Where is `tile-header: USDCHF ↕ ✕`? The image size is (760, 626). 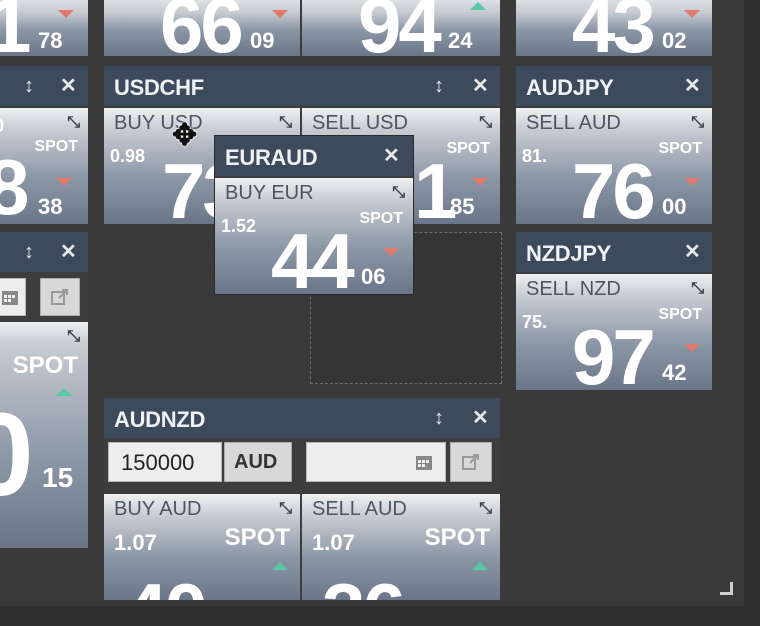 tile-header: USDCHF ↕ ✕ is located at coordinates (302, 86).